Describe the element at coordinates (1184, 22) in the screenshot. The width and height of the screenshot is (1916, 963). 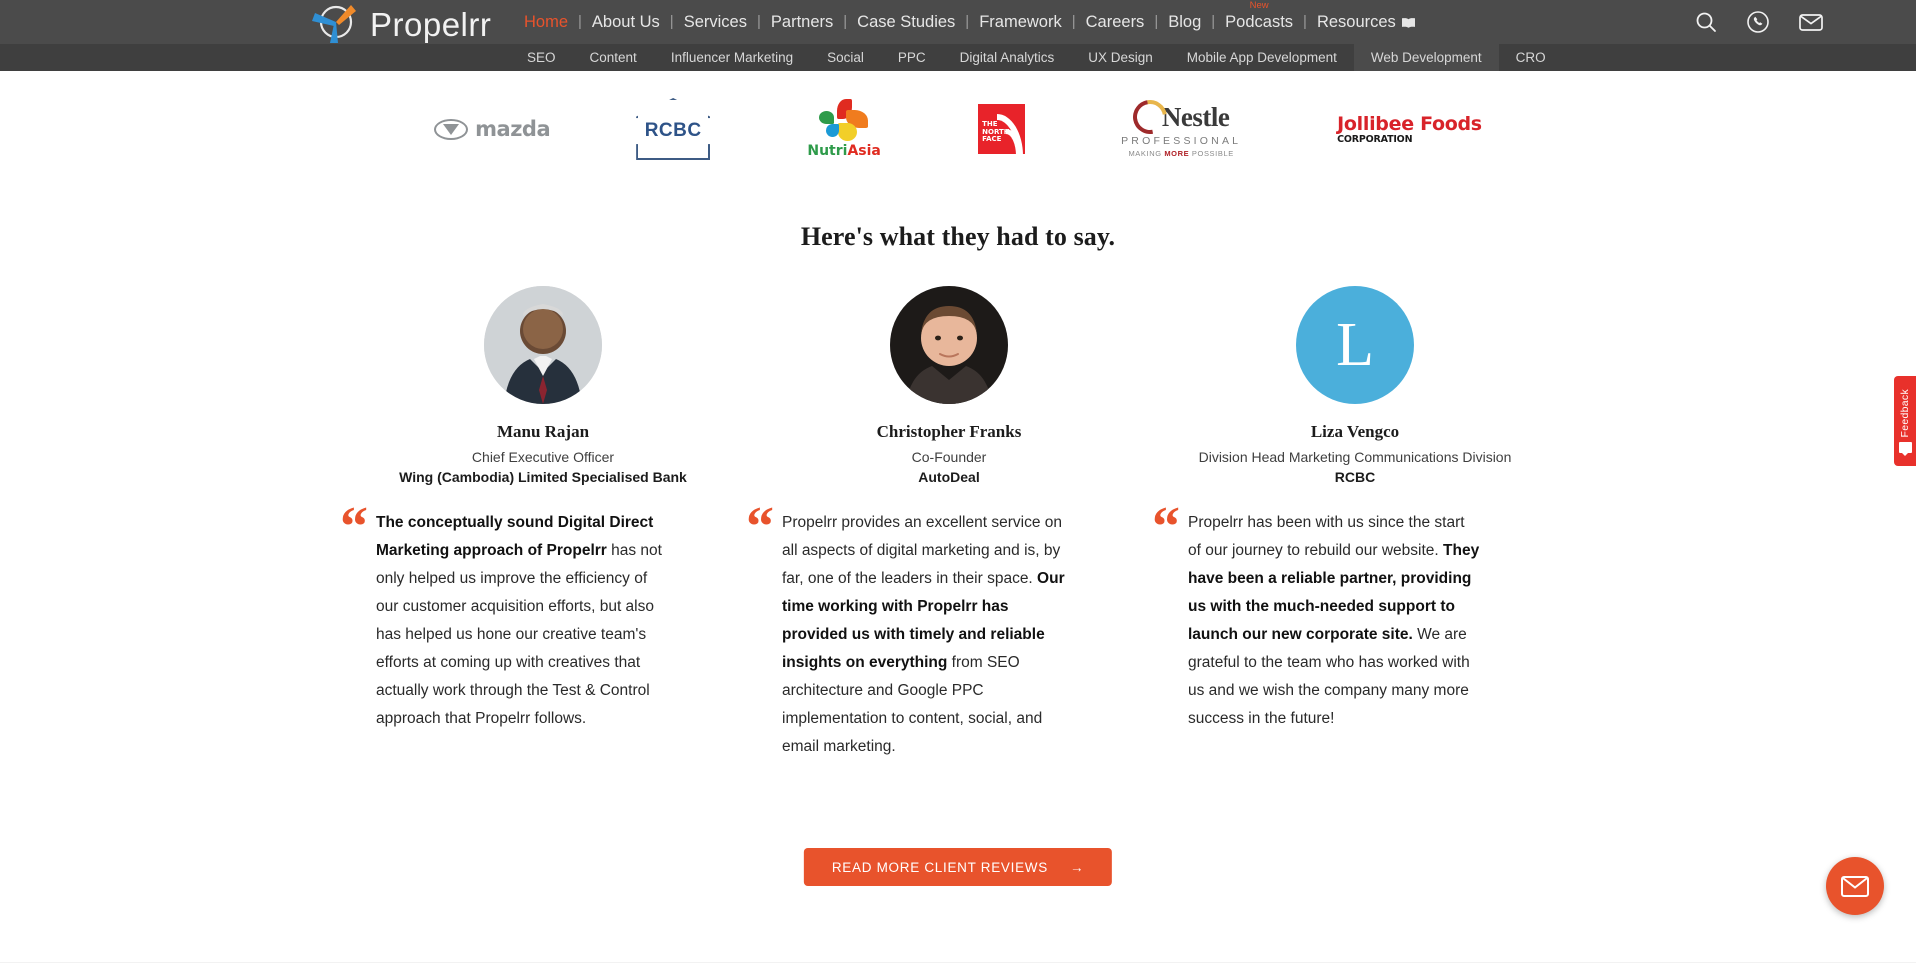
I see `nav-item-blog: Blog` at that location.